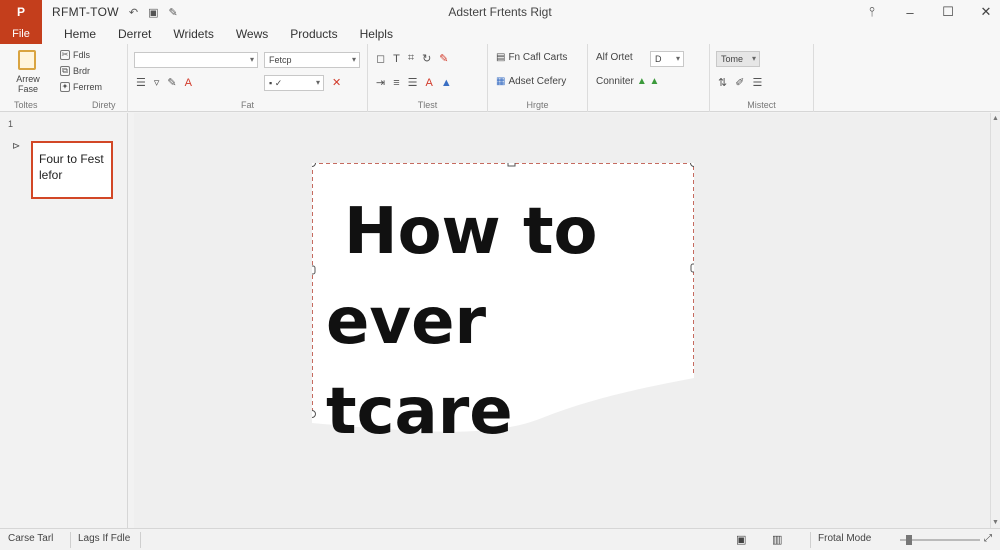  I want to click on copy-button: ⧉ Brdr, so click(75, 71).